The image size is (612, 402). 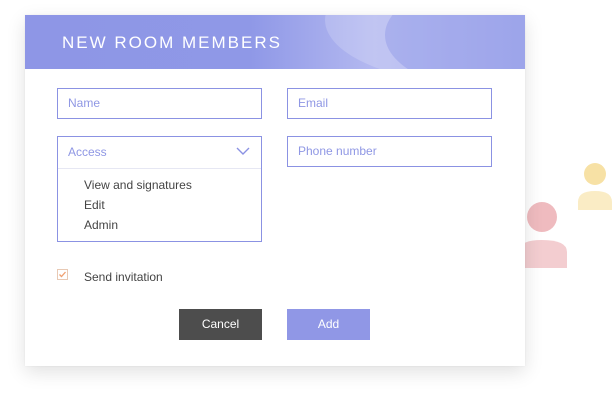 I want to click on user-avatar-red-icon, so click(x=543, y=235).